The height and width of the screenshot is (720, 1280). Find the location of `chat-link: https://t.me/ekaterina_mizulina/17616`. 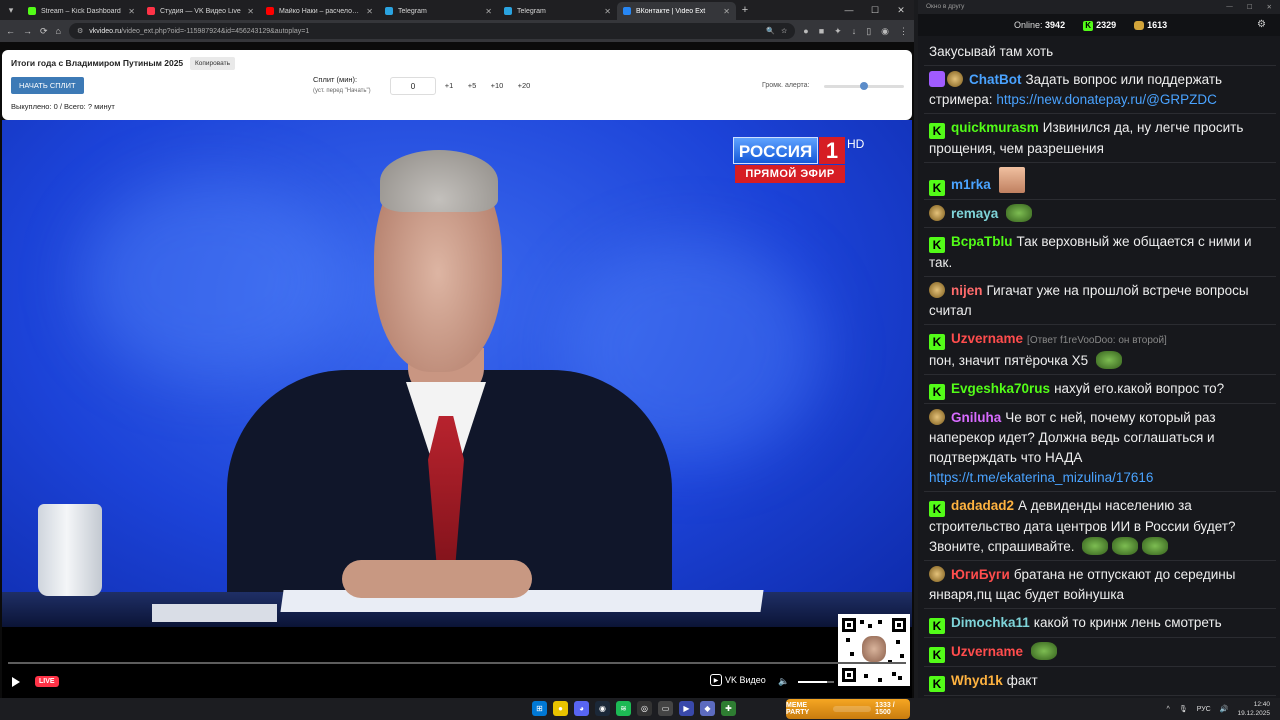

chat-link: https://t.me/ekaterina_mizulina/17616 is located at coordinates (1041, 477).